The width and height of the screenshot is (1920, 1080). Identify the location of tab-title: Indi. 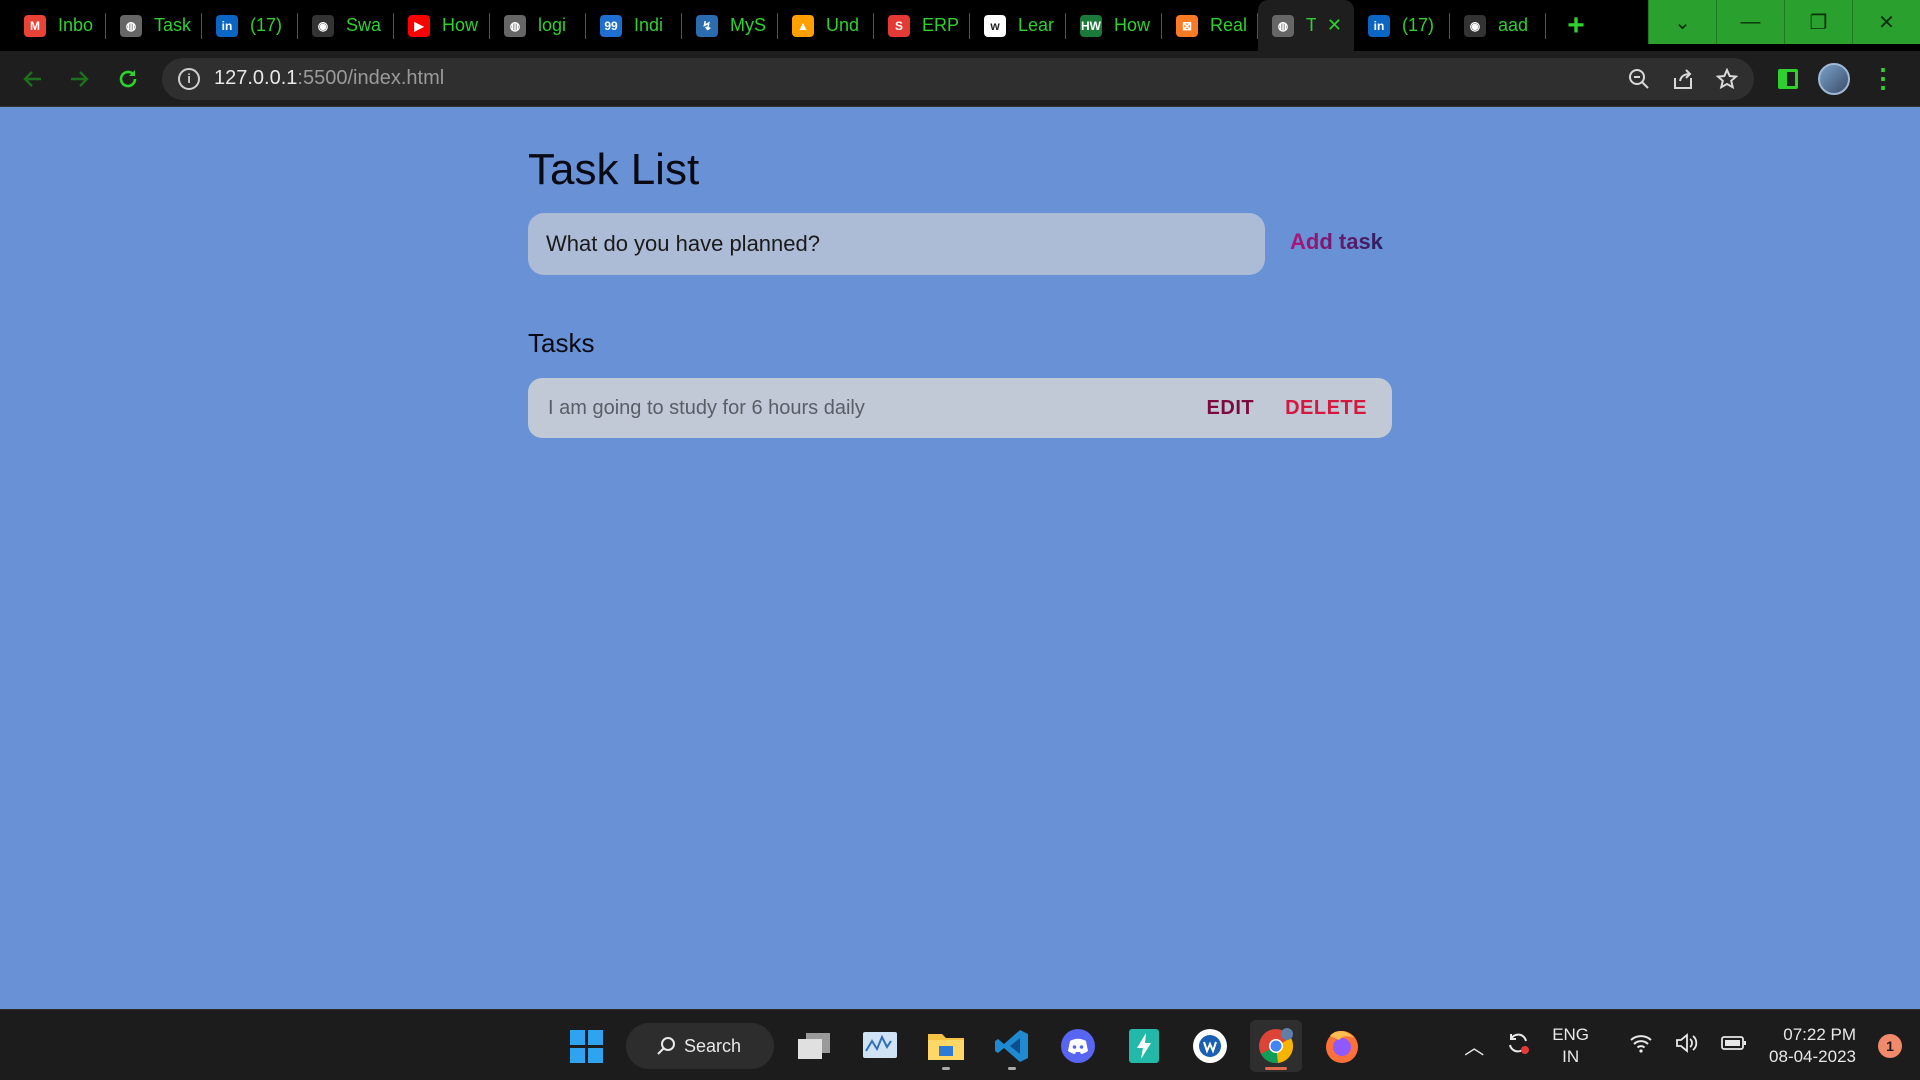
(649, 25).